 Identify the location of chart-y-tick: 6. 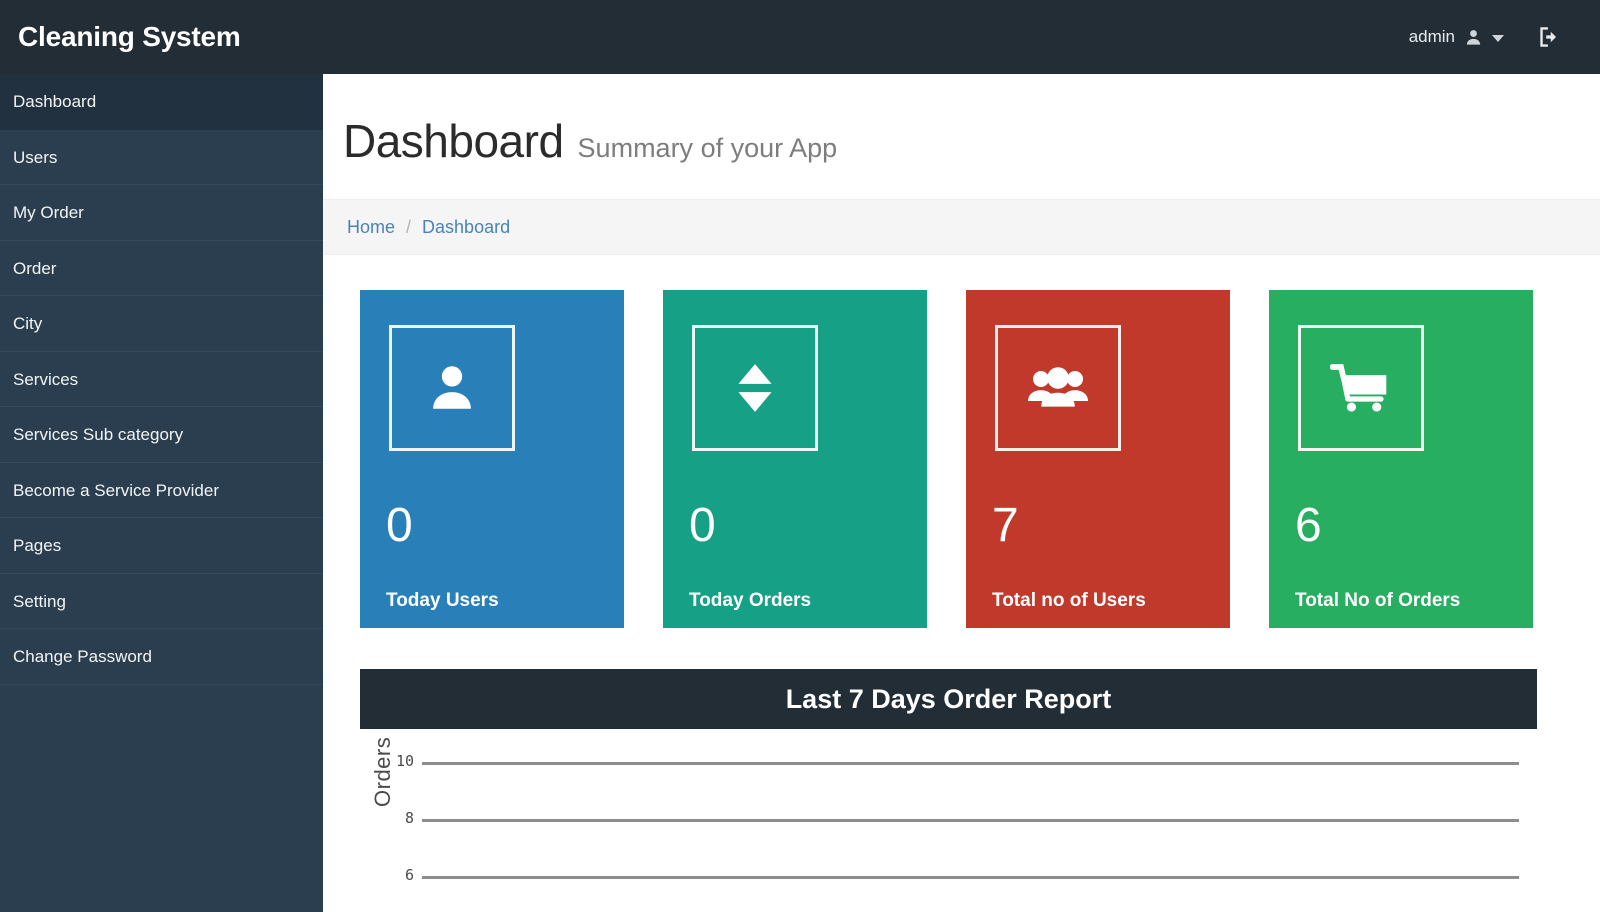
(409, 875).